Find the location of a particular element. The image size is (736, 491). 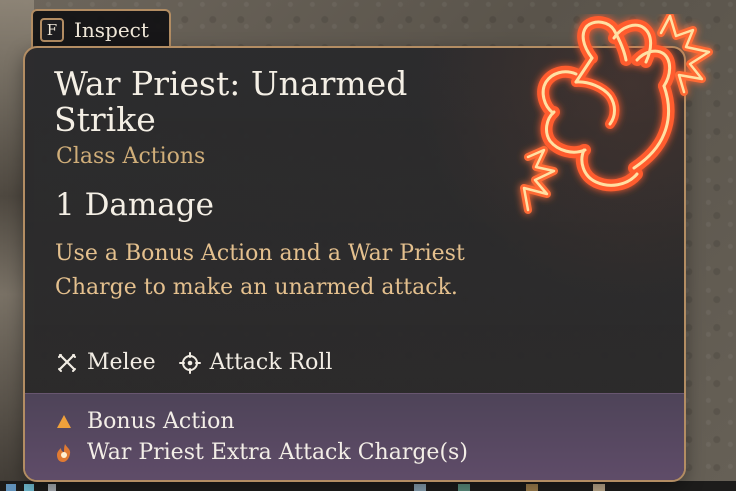

fist-icon is located at coordinates (616, 114).